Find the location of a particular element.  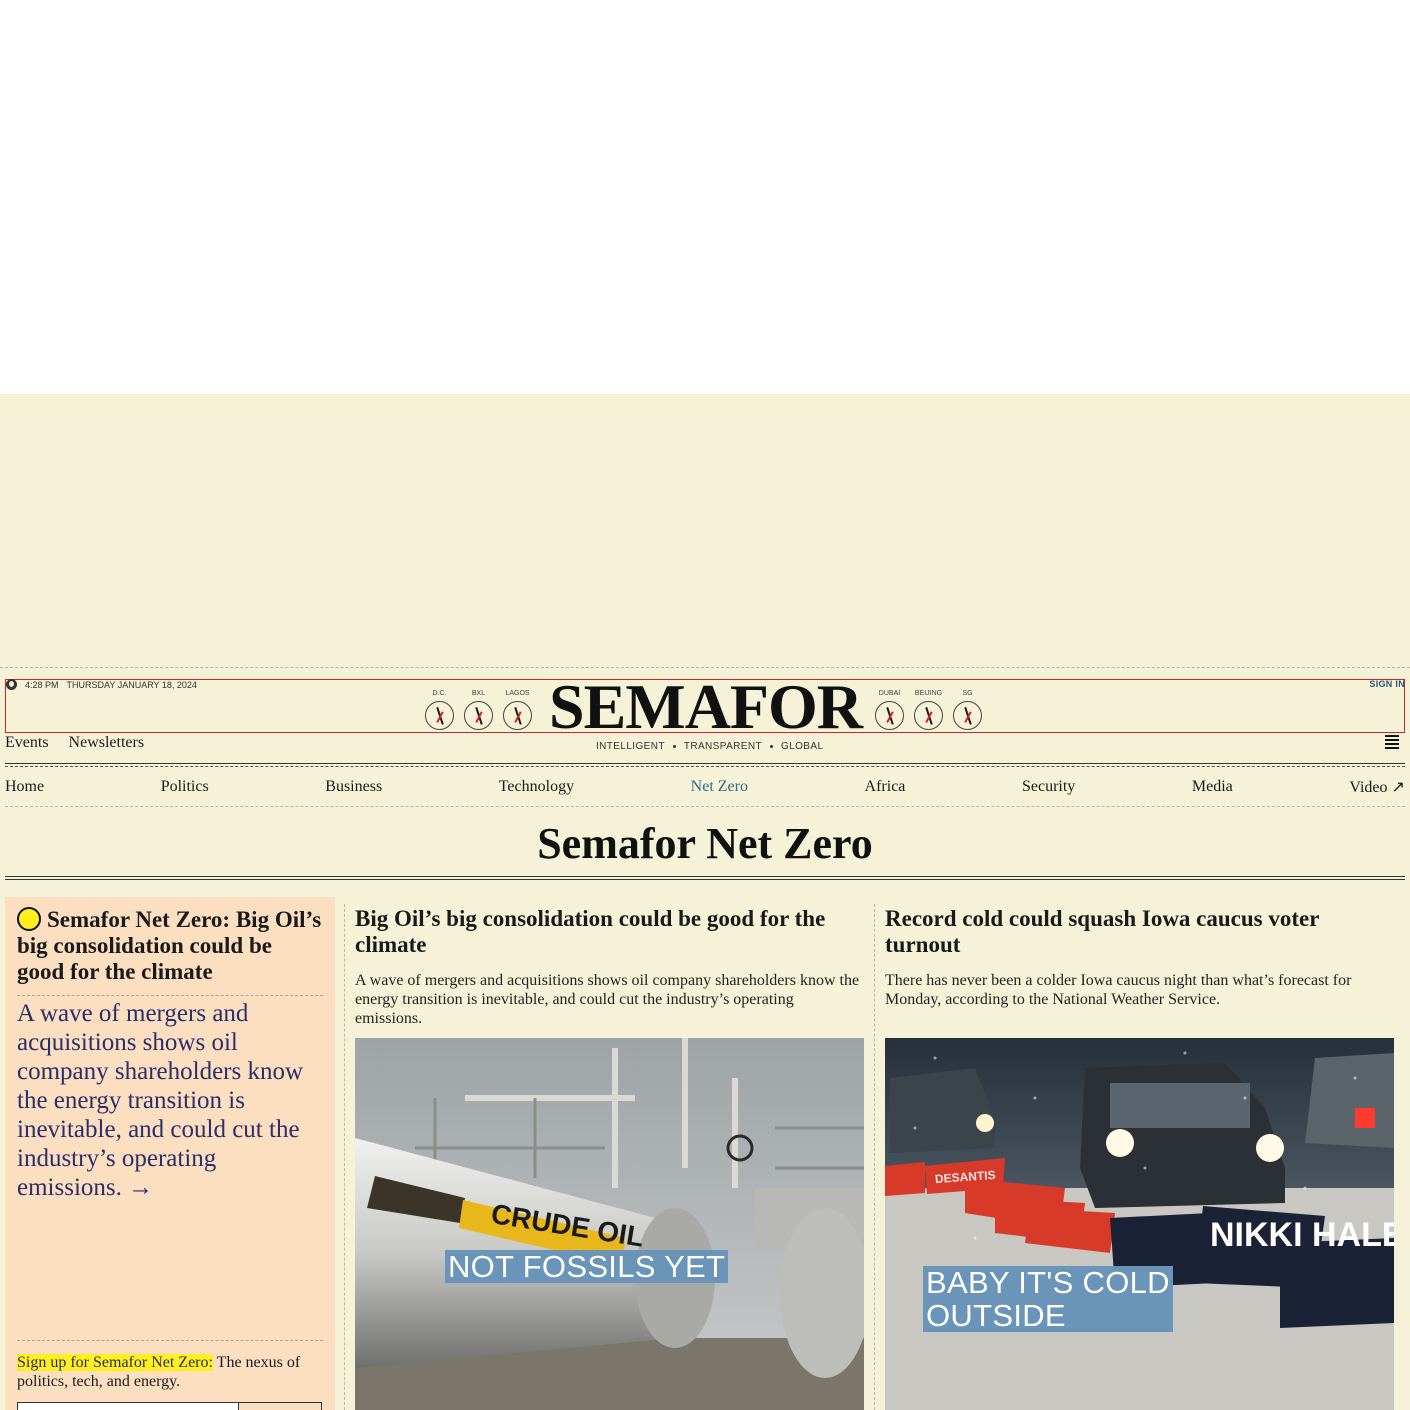

tagline: INTELLIGENT TRANSPARENT GLOBAL is located at coordinates (709, 746).